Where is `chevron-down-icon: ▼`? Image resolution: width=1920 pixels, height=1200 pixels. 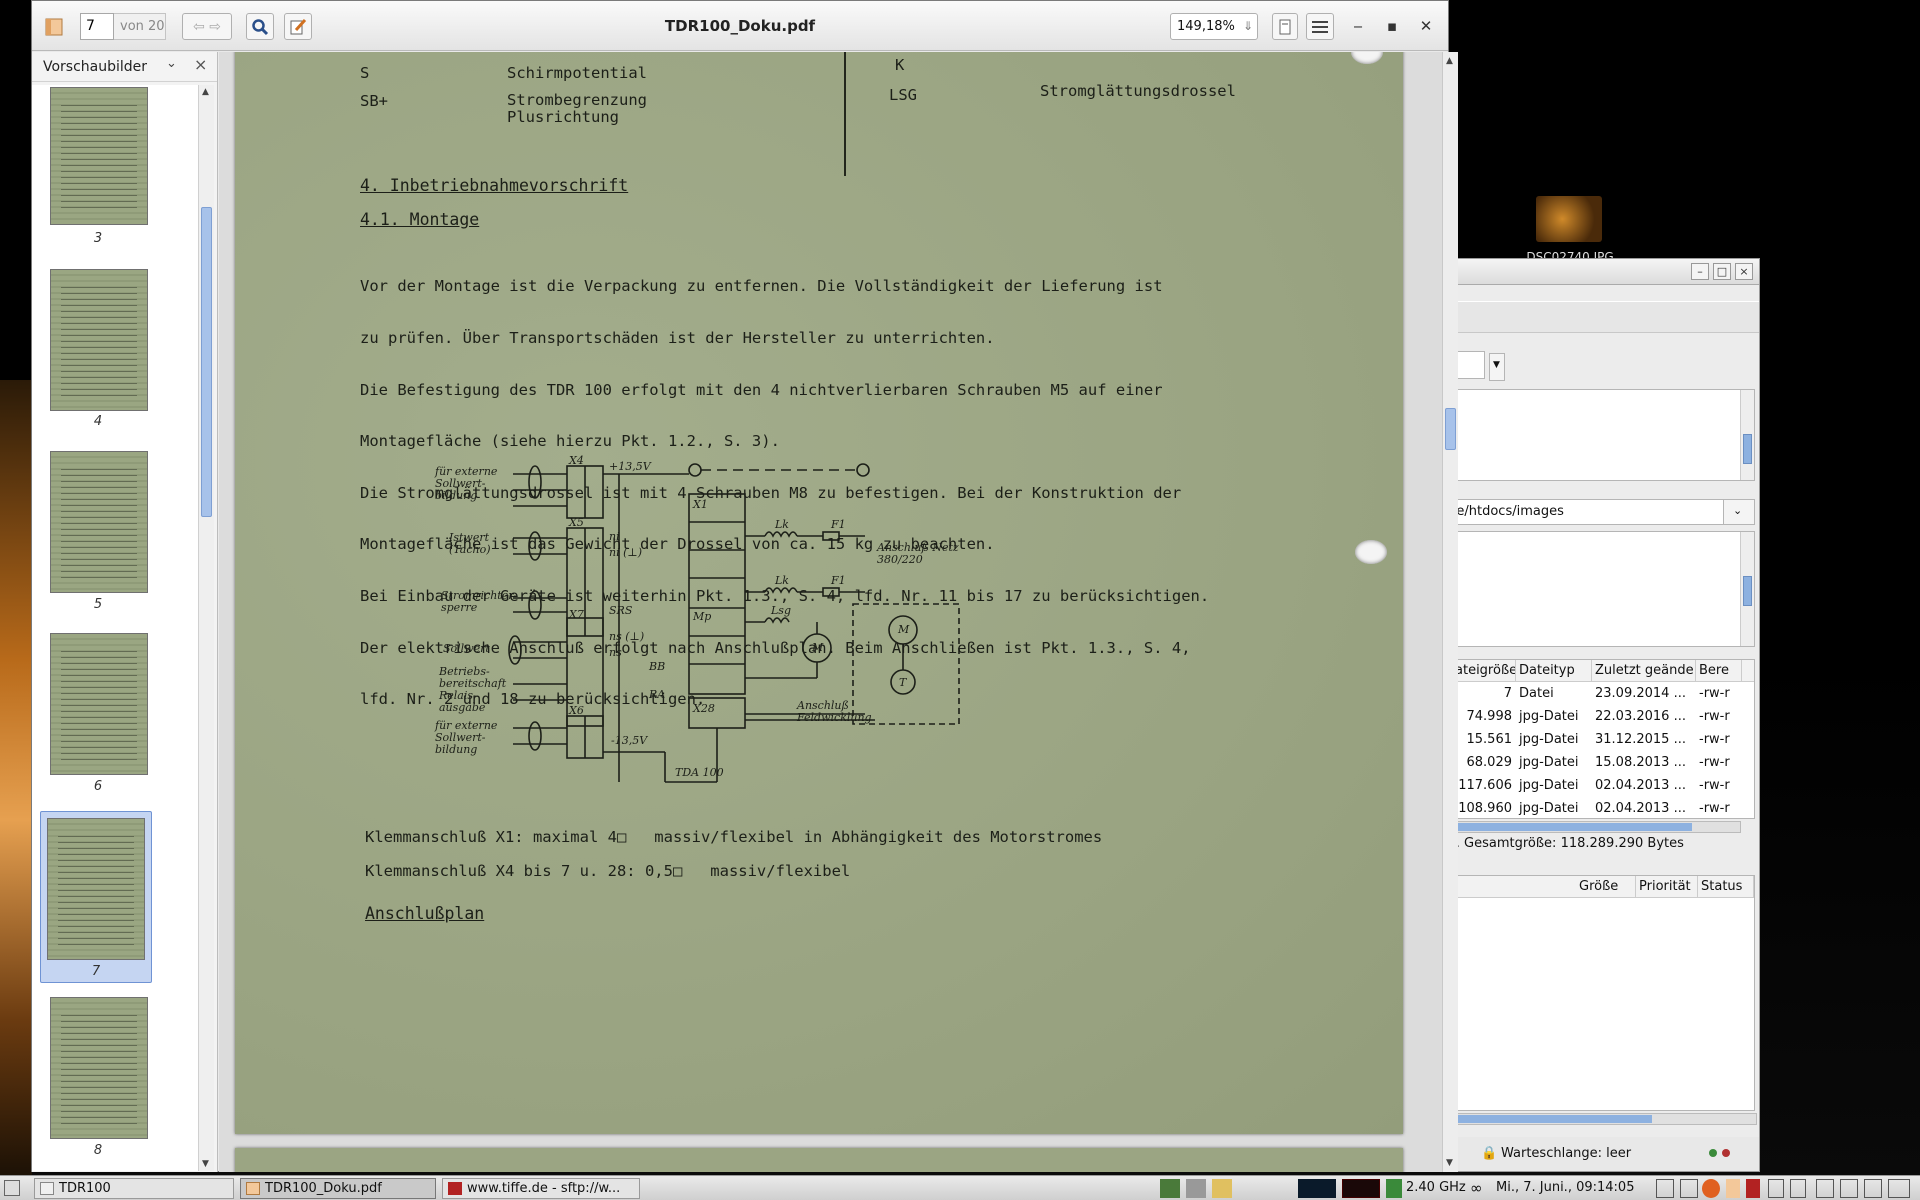
chevron-down-icon: ▼ is located at coordinates (1497, 367).